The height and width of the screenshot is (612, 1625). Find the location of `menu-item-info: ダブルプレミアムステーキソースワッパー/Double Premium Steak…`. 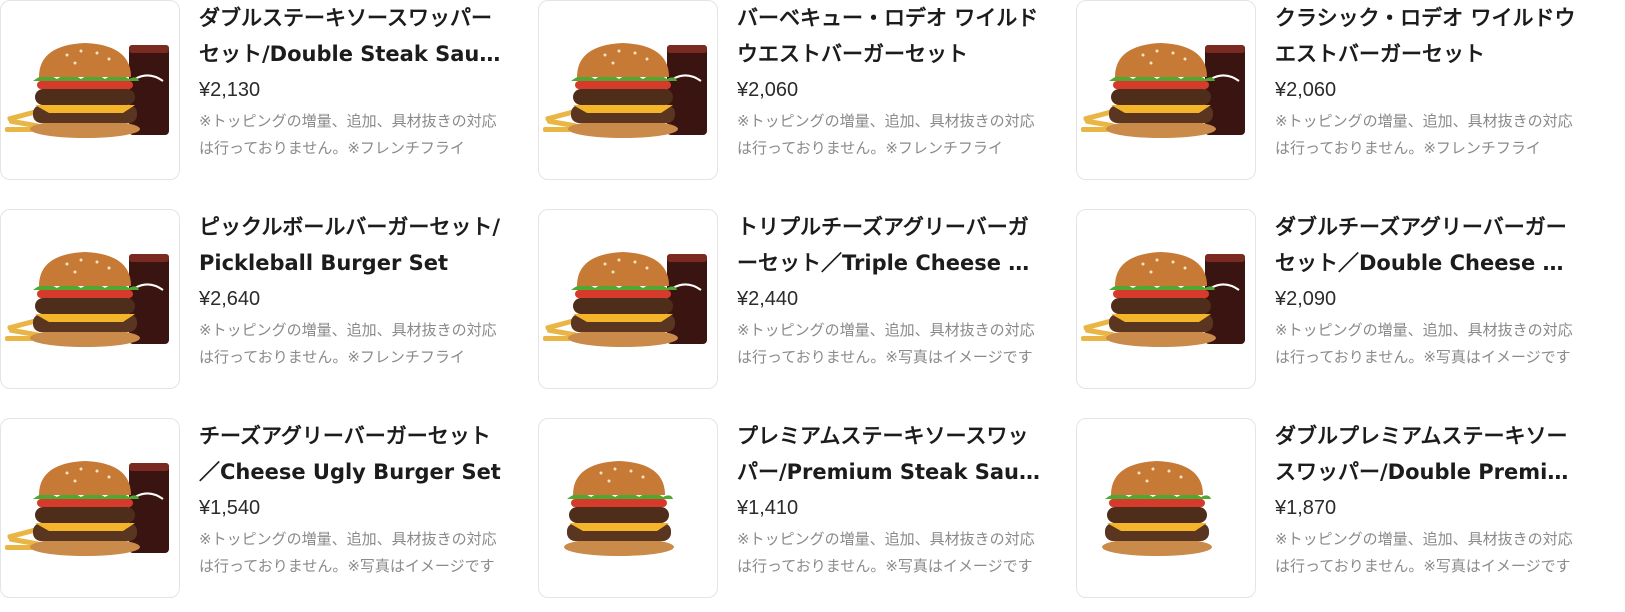

menu-item-info: ダブルプレミアムステーキソースワッパー/Double Premium Steak… is located at coordinates (1426, 499).